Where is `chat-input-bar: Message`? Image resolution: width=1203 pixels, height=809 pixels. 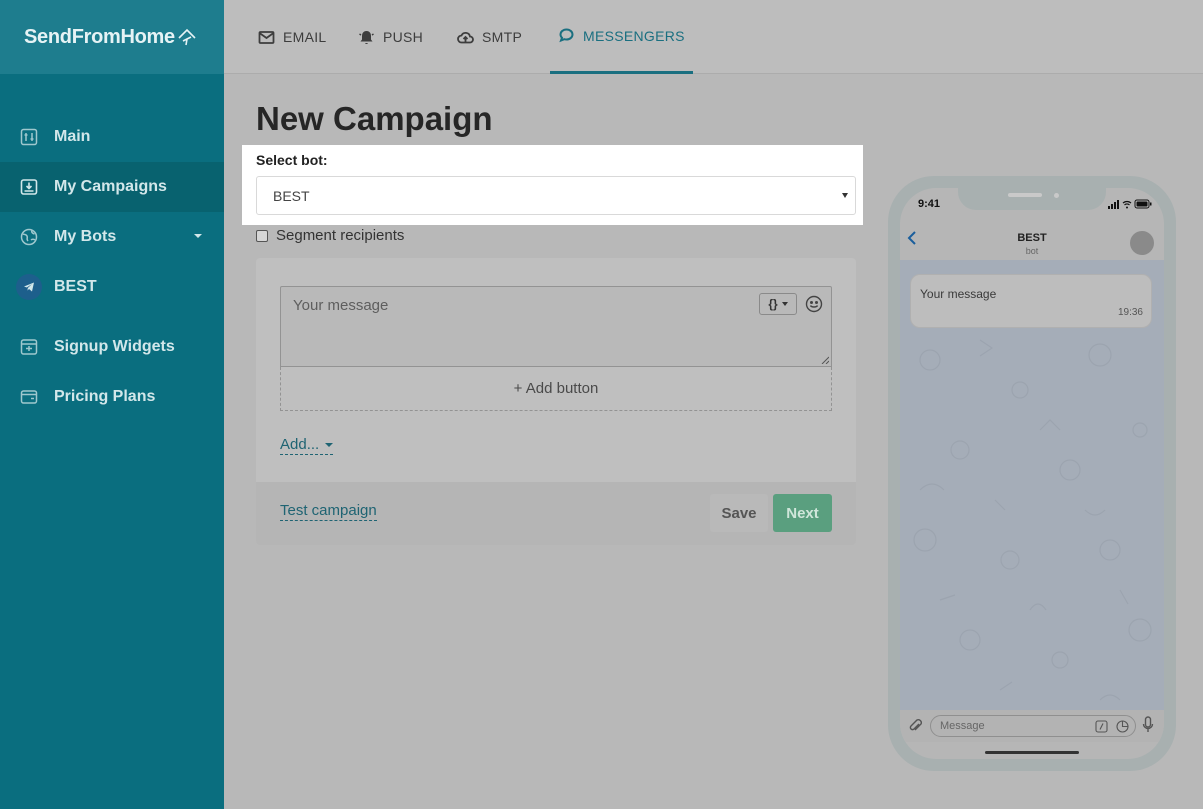
chat-input-bar: Message is located at coordinates (1032, 726).